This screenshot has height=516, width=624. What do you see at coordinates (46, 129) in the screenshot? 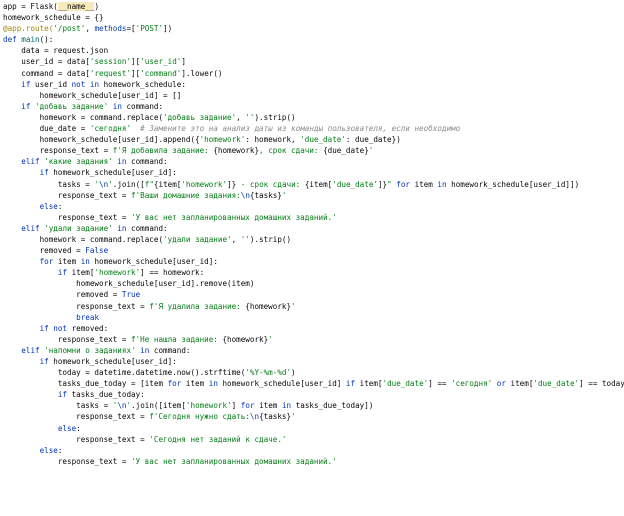
I see `code-token: due_date =` at bounding box center [46, 129].